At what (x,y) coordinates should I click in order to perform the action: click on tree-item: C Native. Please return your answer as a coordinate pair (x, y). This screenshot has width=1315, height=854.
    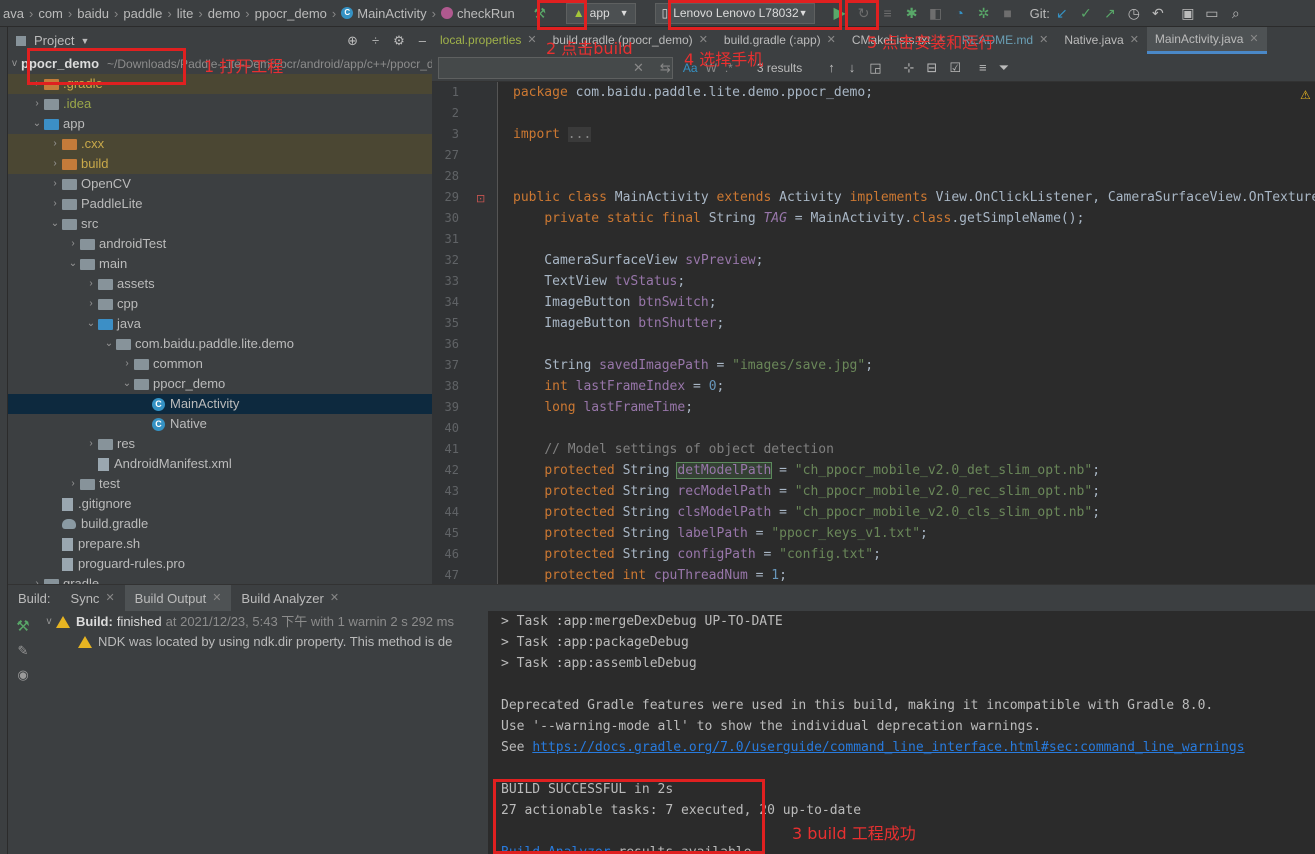
    Looking at the image, I should click on (220, 424).